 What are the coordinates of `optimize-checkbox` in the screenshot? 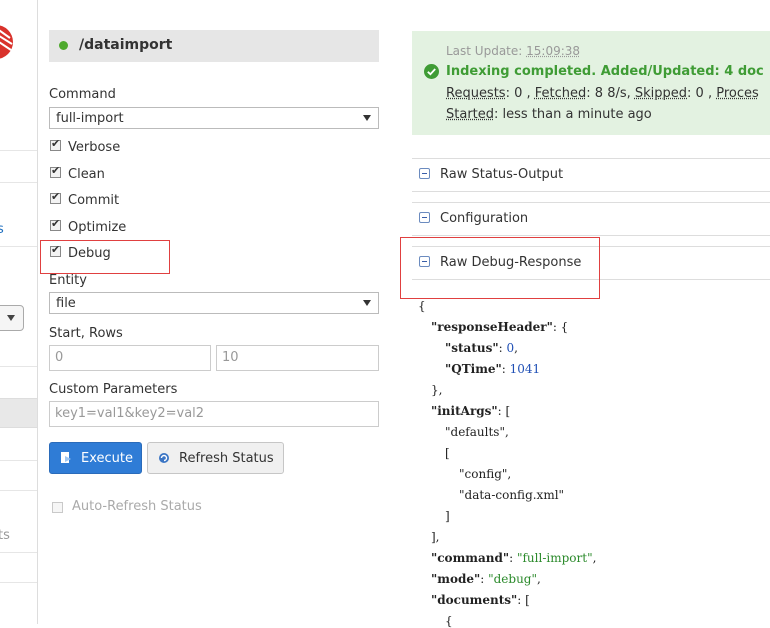 It's located at (55, 225).